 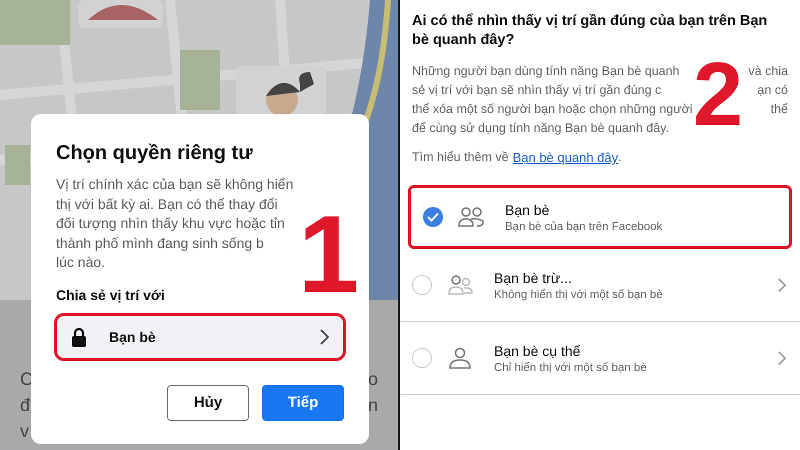 What do you see at coordinates (600, 358) in the screenshot?
I see `audience-option: Bạn bè cụ thể Chỉ hiển thị với một số bạn bè` at bounding box center [600, 358].